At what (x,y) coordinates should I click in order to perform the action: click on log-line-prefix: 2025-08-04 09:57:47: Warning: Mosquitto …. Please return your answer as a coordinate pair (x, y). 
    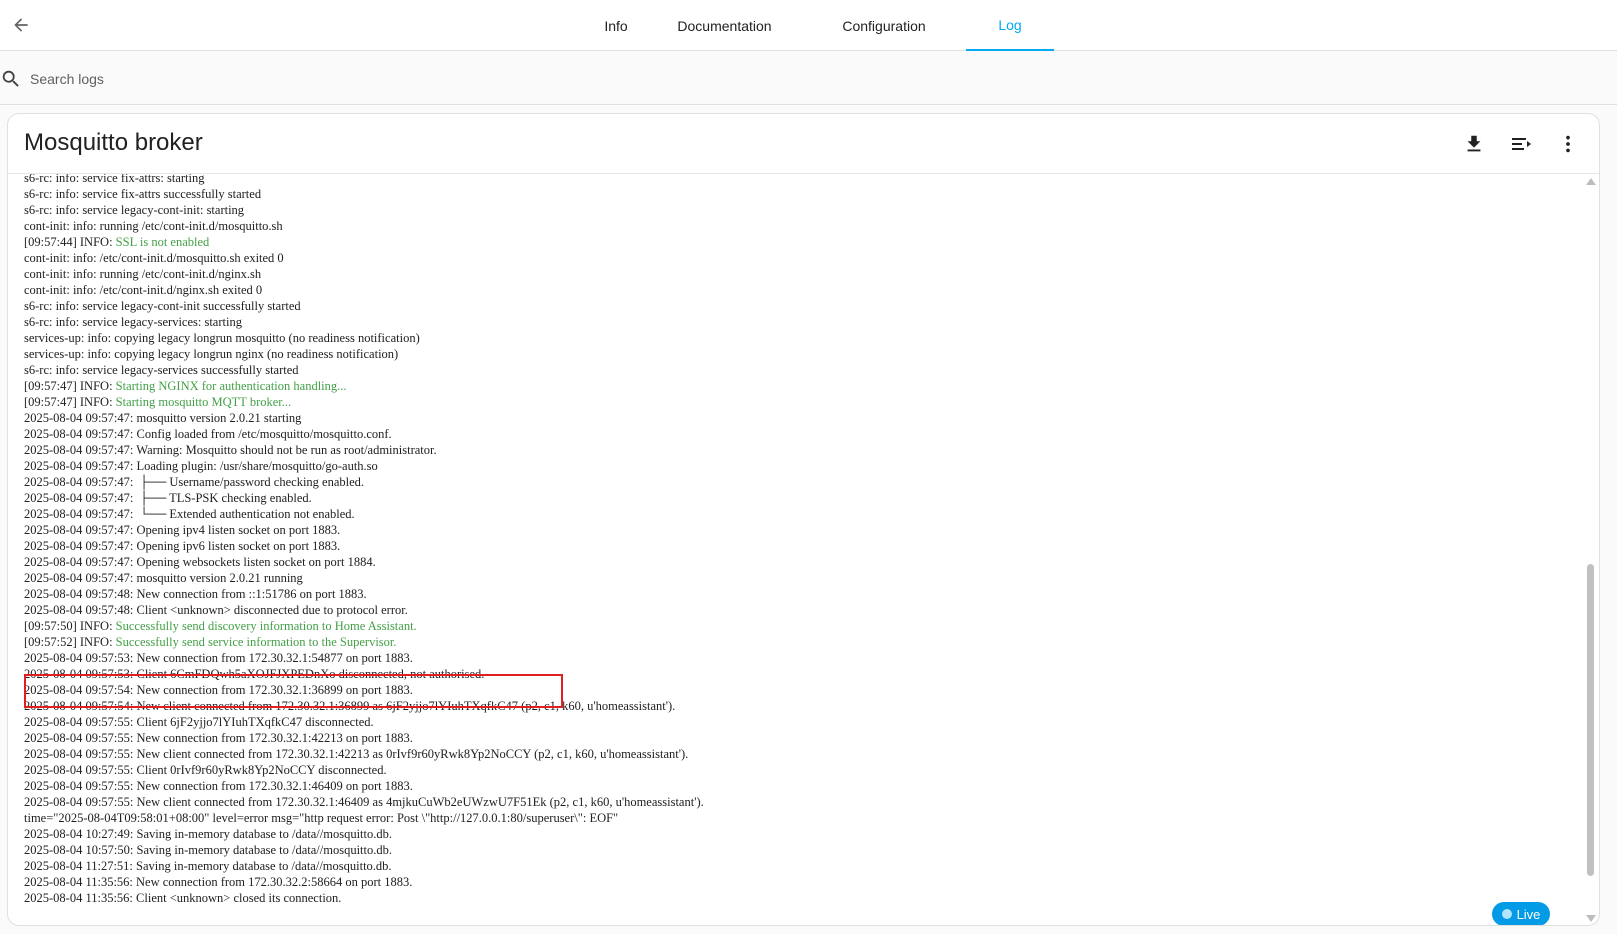
    Looking at the image, I should click on (230, 450).